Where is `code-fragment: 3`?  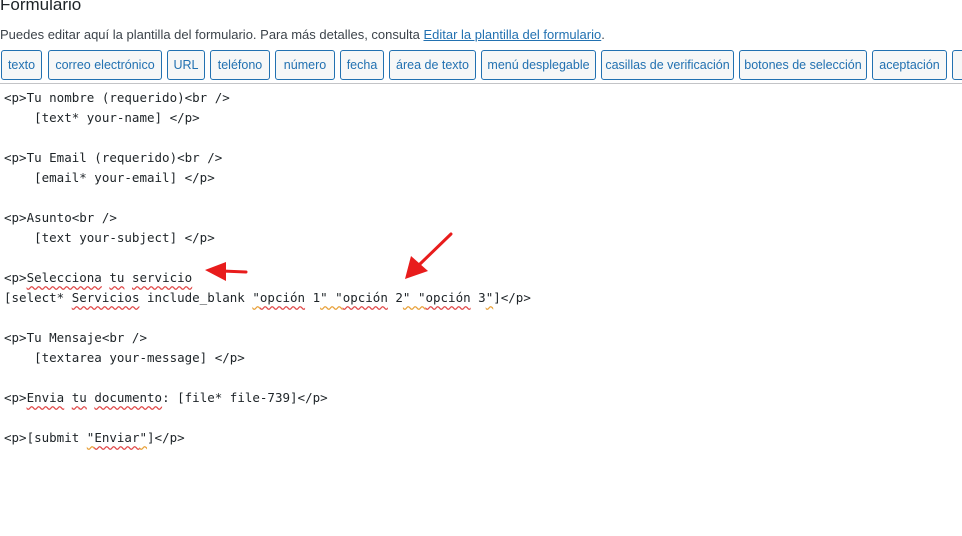
code-fragment: 3 is located at coordinates (478, 297).